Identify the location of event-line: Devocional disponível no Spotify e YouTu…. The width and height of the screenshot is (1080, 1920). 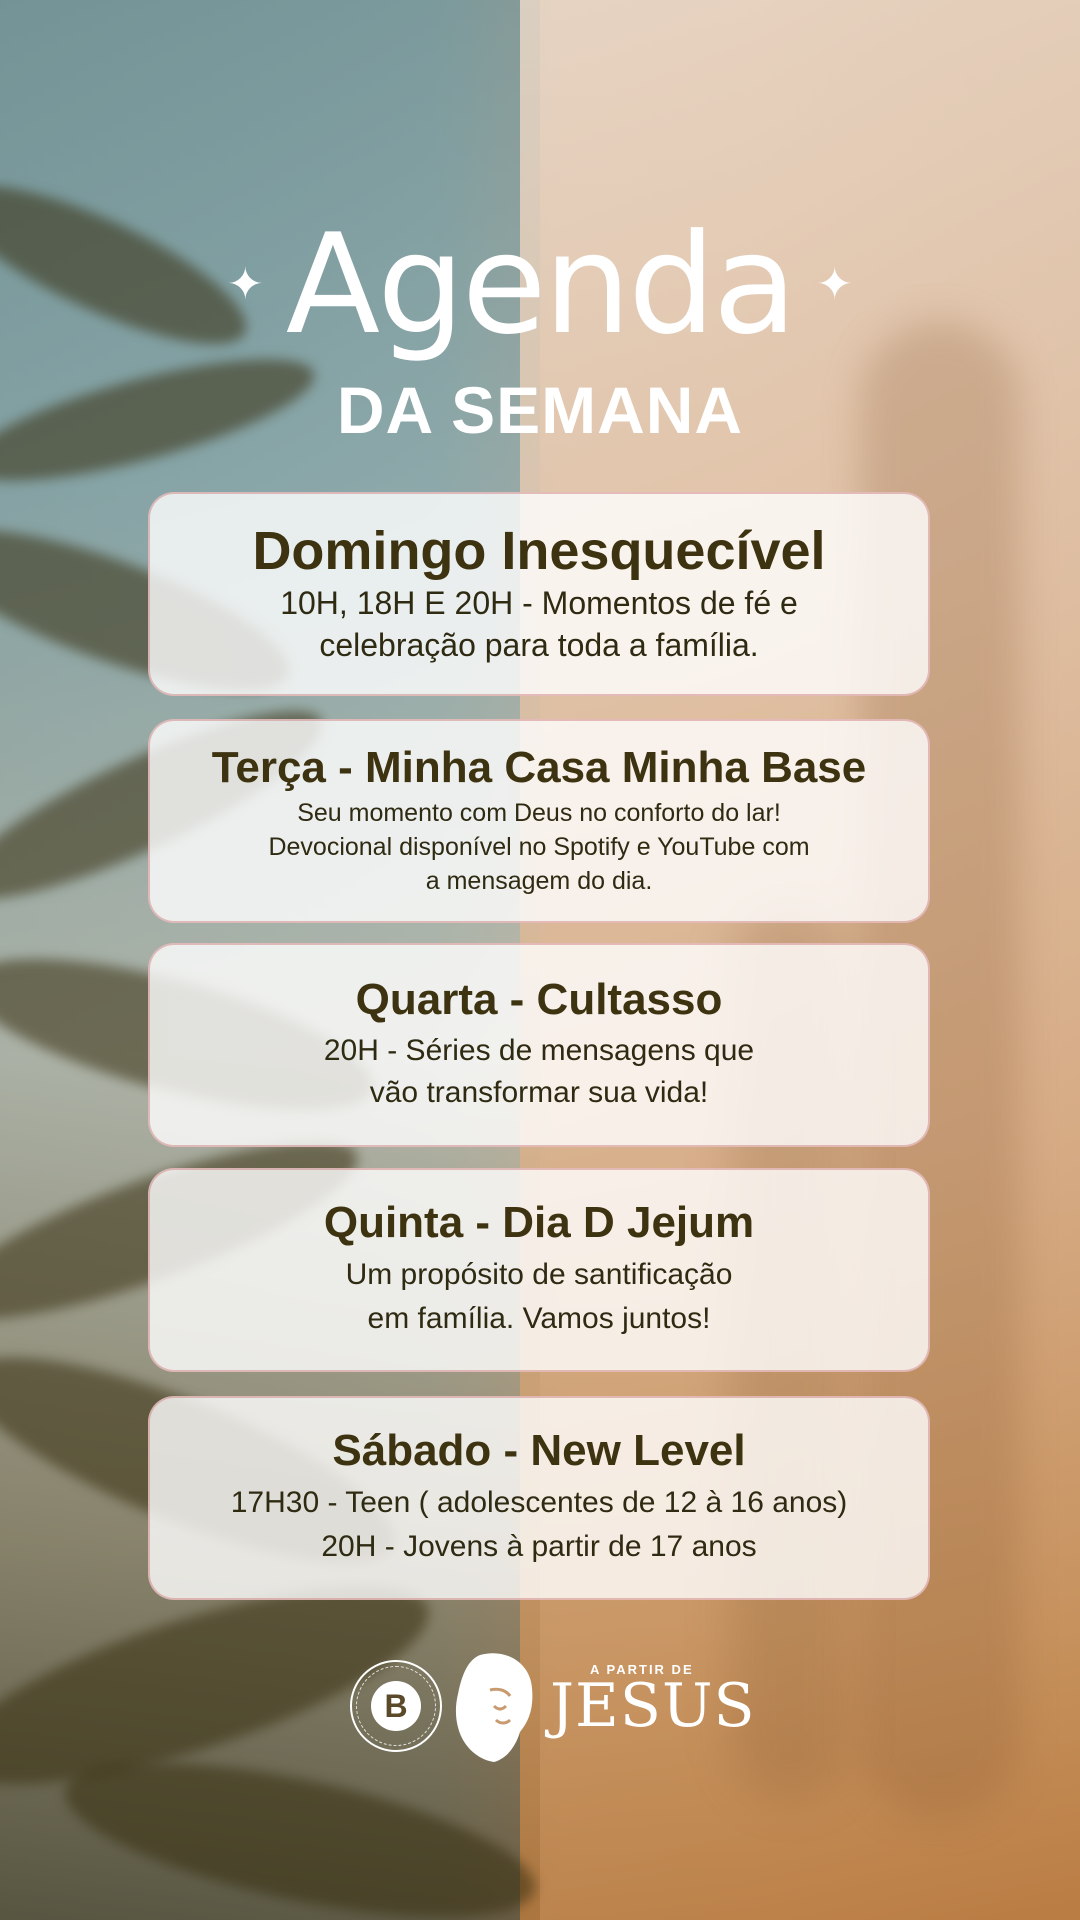
(539, 847).